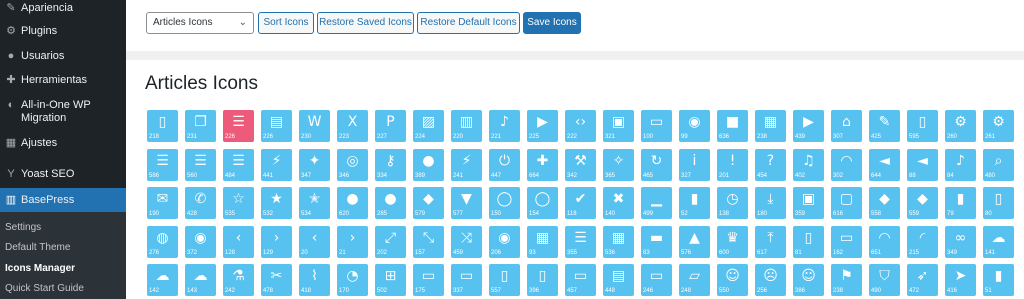 This screenshot has height=299, width=1024. What do you see at coordinates (504, 203) in the screenshot?
I see `icon-tile: ◯ 150` at bounding box center [504, 203].